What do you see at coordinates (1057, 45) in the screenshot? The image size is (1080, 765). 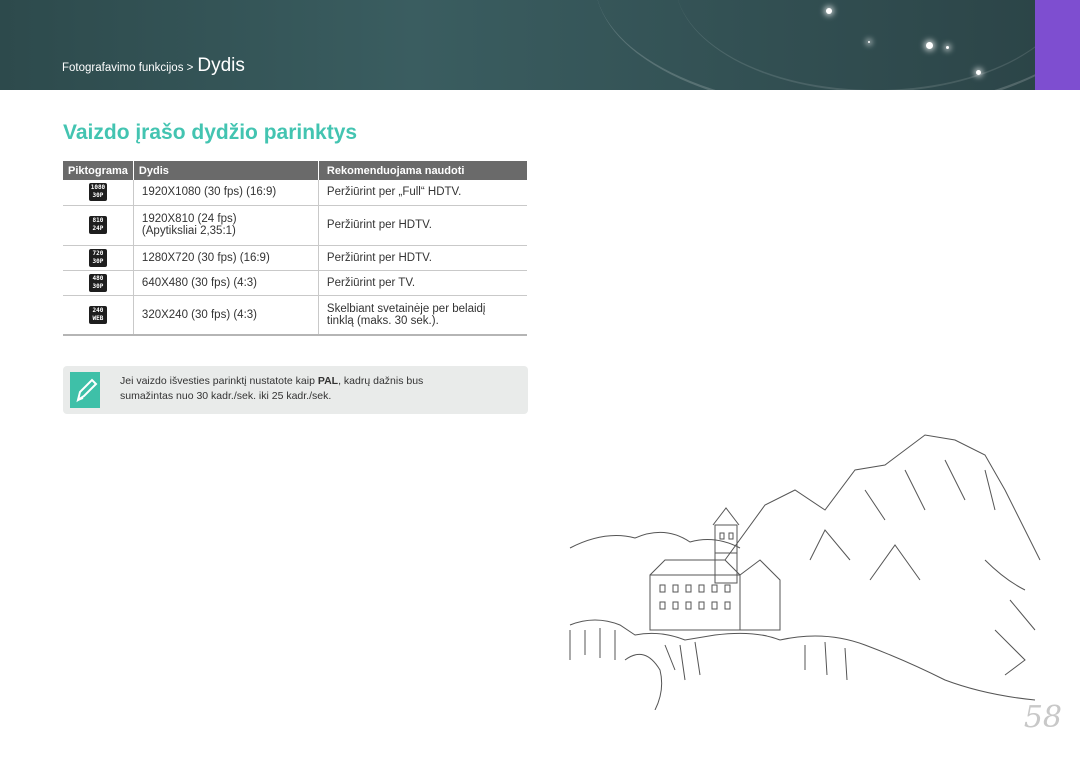 I see `chapter-tab` at bounding box center [1057, 45].